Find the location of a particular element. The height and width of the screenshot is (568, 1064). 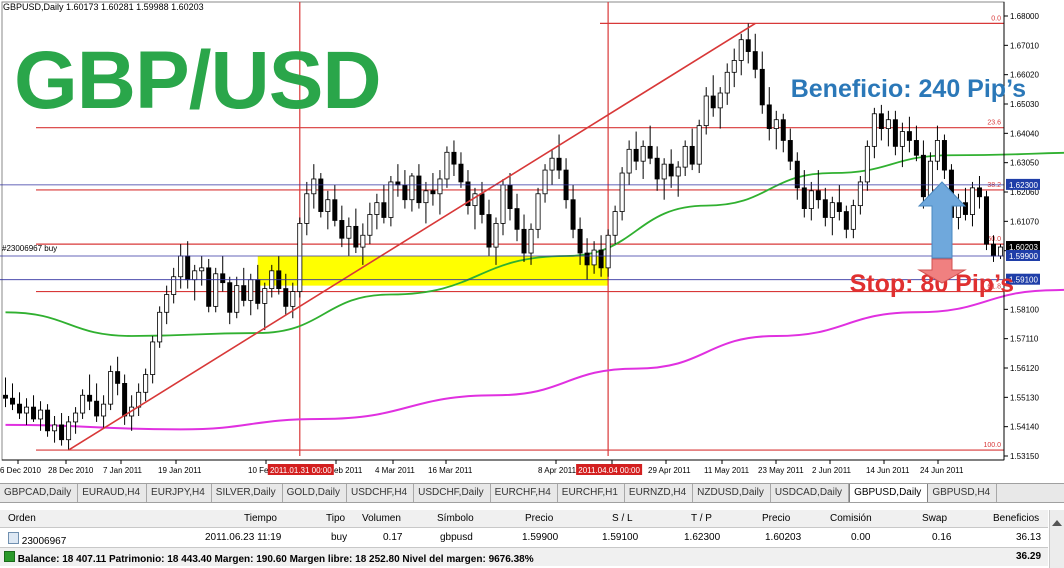

scroll-up-icon is located at coordinates (1057, 523).